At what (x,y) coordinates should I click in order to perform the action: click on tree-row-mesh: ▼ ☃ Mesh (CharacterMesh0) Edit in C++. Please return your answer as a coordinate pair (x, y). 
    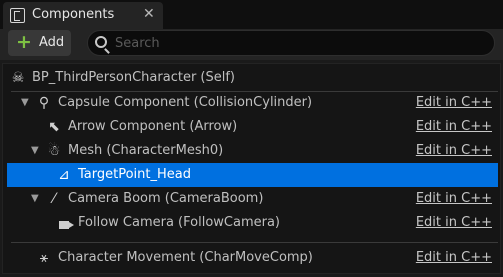
    Looking at the image, I should click on (252, 151).